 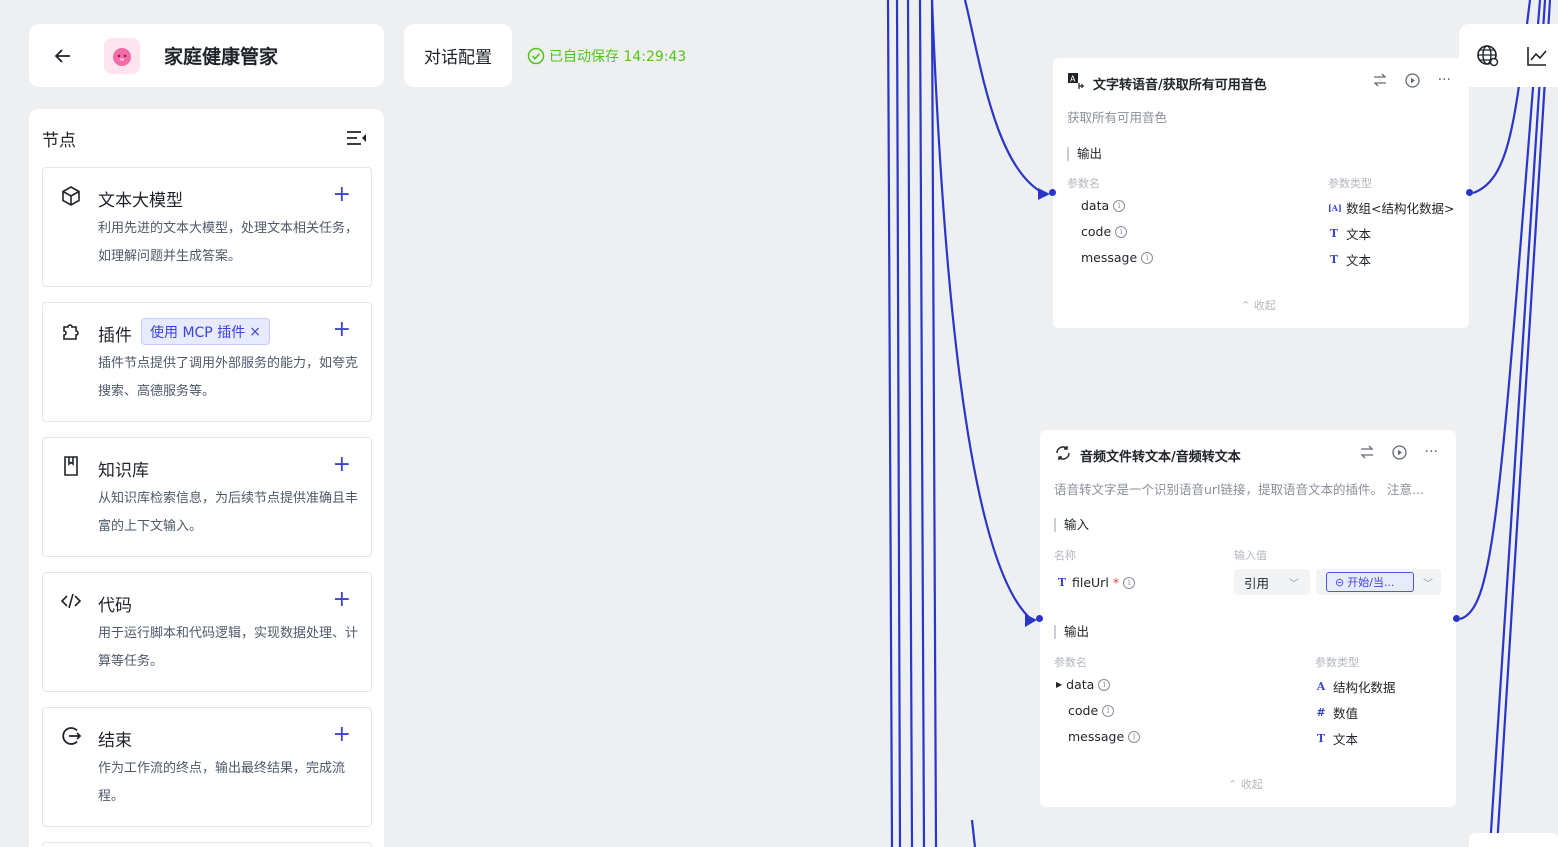 I want to click on param-row: ▶ data i, so click(x=1083, y=684).